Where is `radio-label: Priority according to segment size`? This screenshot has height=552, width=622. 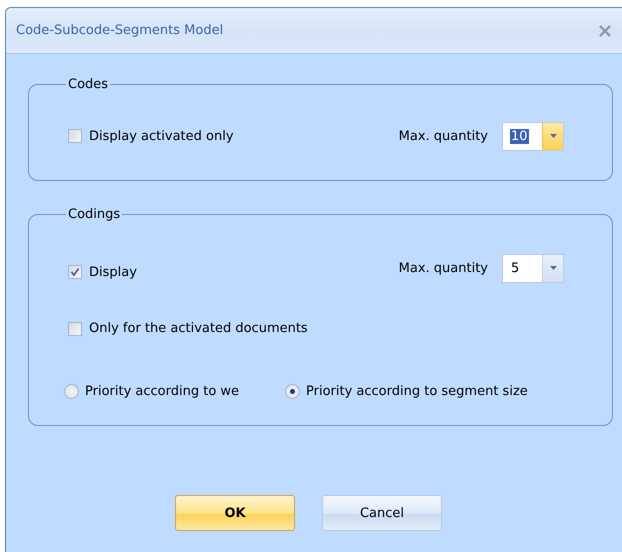 radio-label: Priority according to segment size is located at coordinates (417, 391).